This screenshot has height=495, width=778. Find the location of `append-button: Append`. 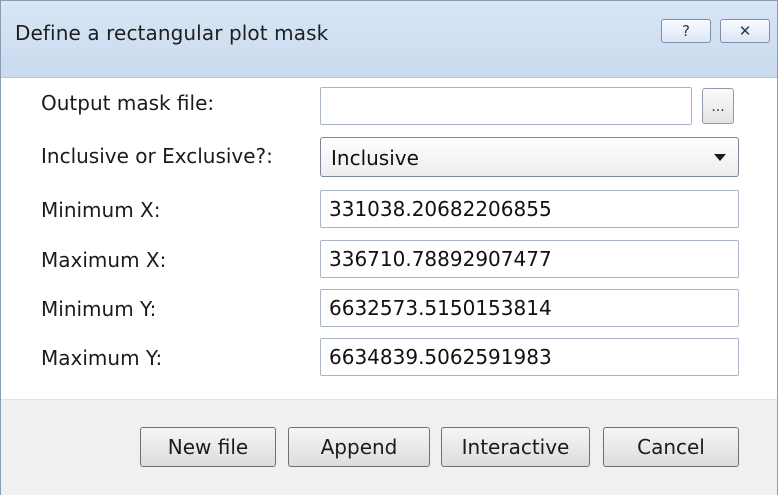

append-button: Append is located at coordinates (359, 447).